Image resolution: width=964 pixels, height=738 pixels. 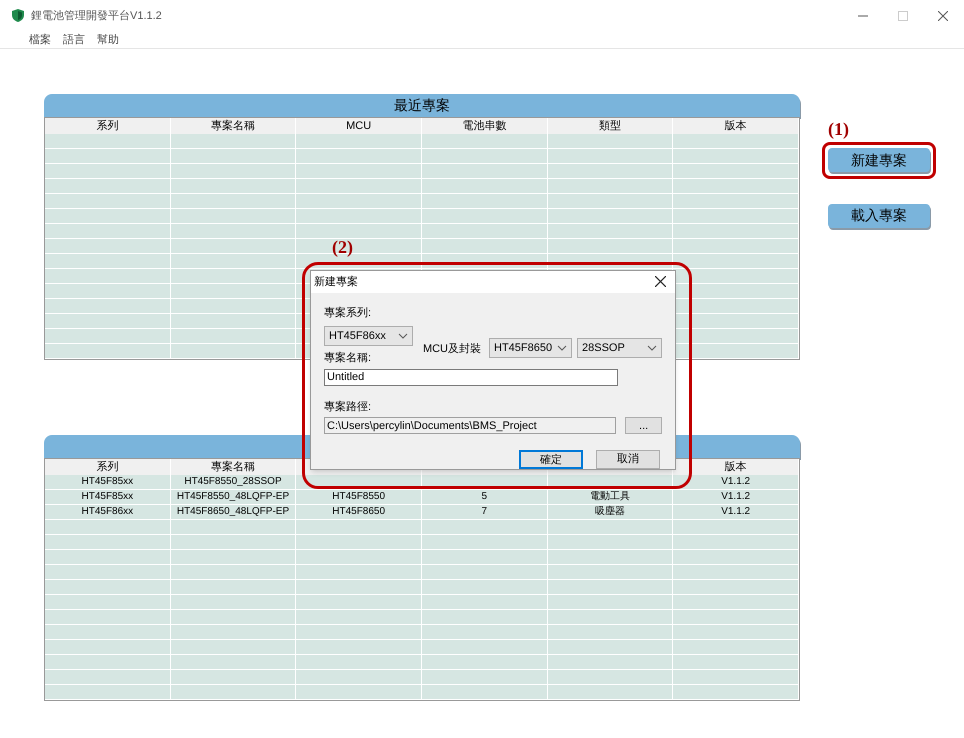 I want to click on field-label: 專案系列:, so click(x=348, y=313).